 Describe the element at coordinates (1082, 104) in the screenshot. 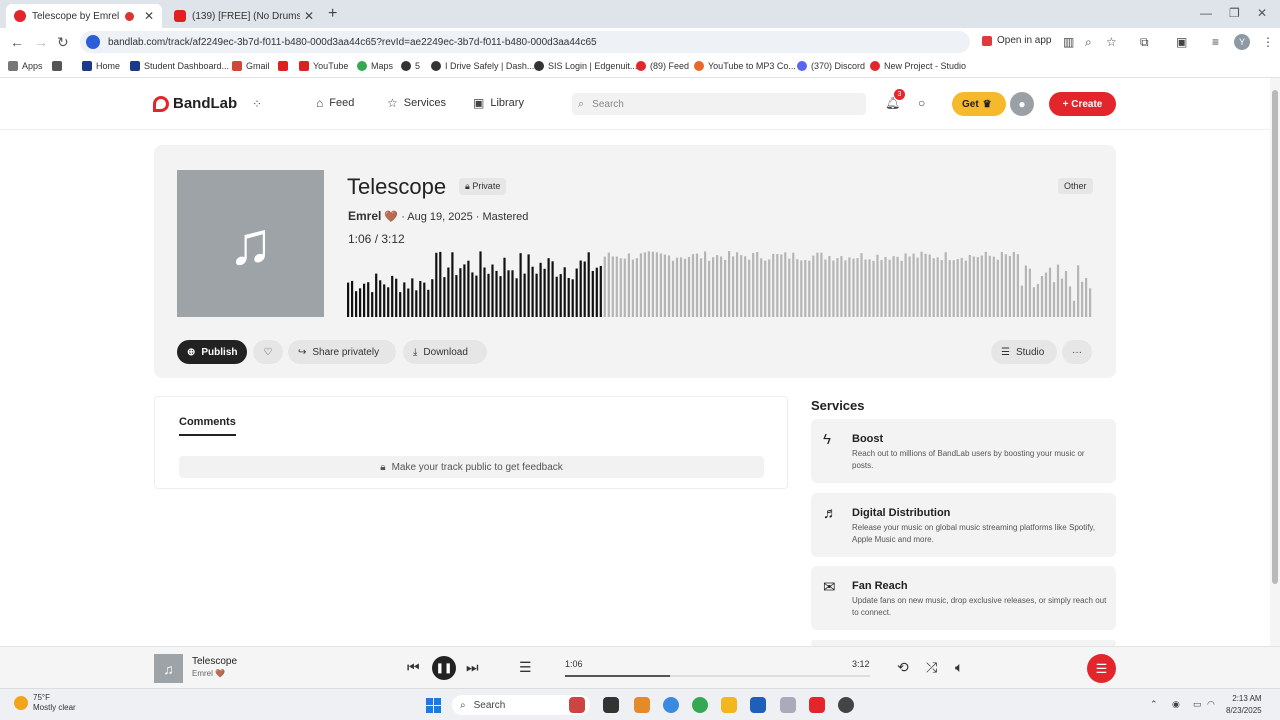

I see `create-button: + Create` at that location.